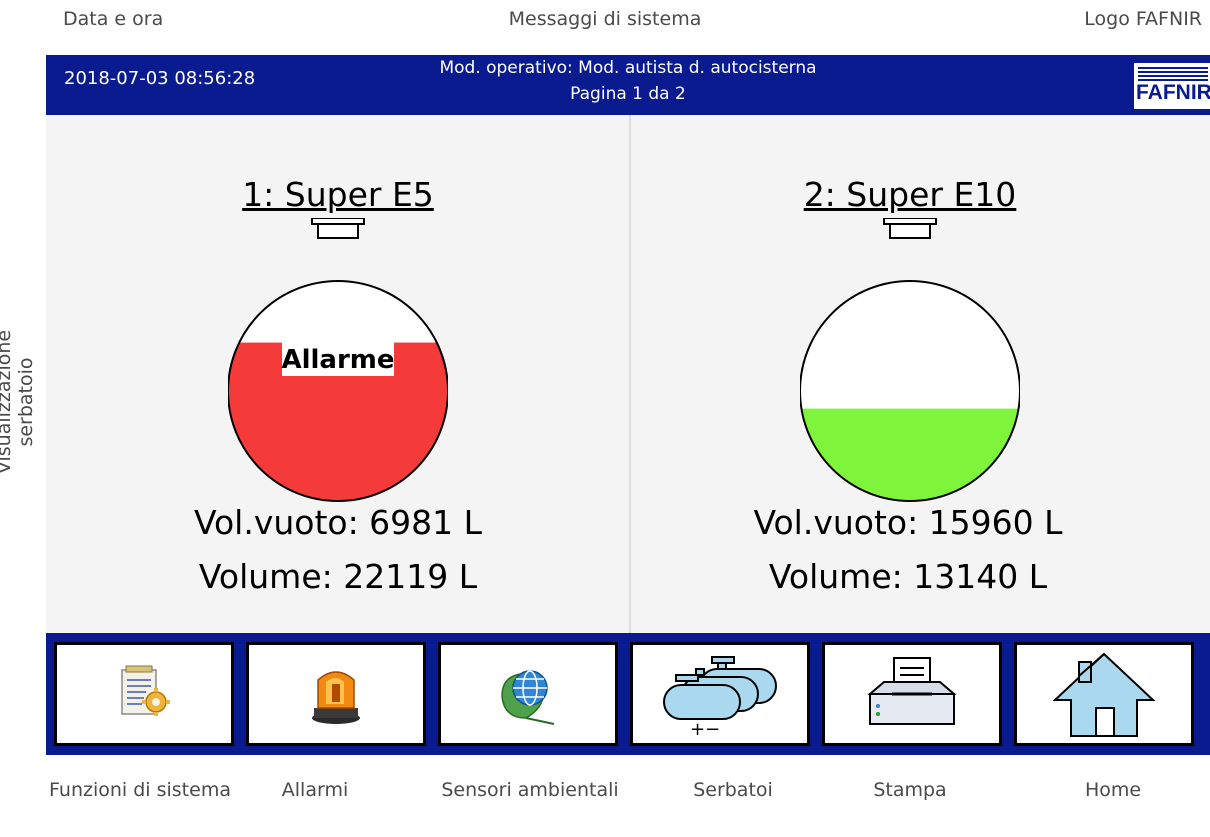 The width and height of the screenshot is (1210, 837). I want to click on tank-2-title: 2: Super E10, so click(910, 194).